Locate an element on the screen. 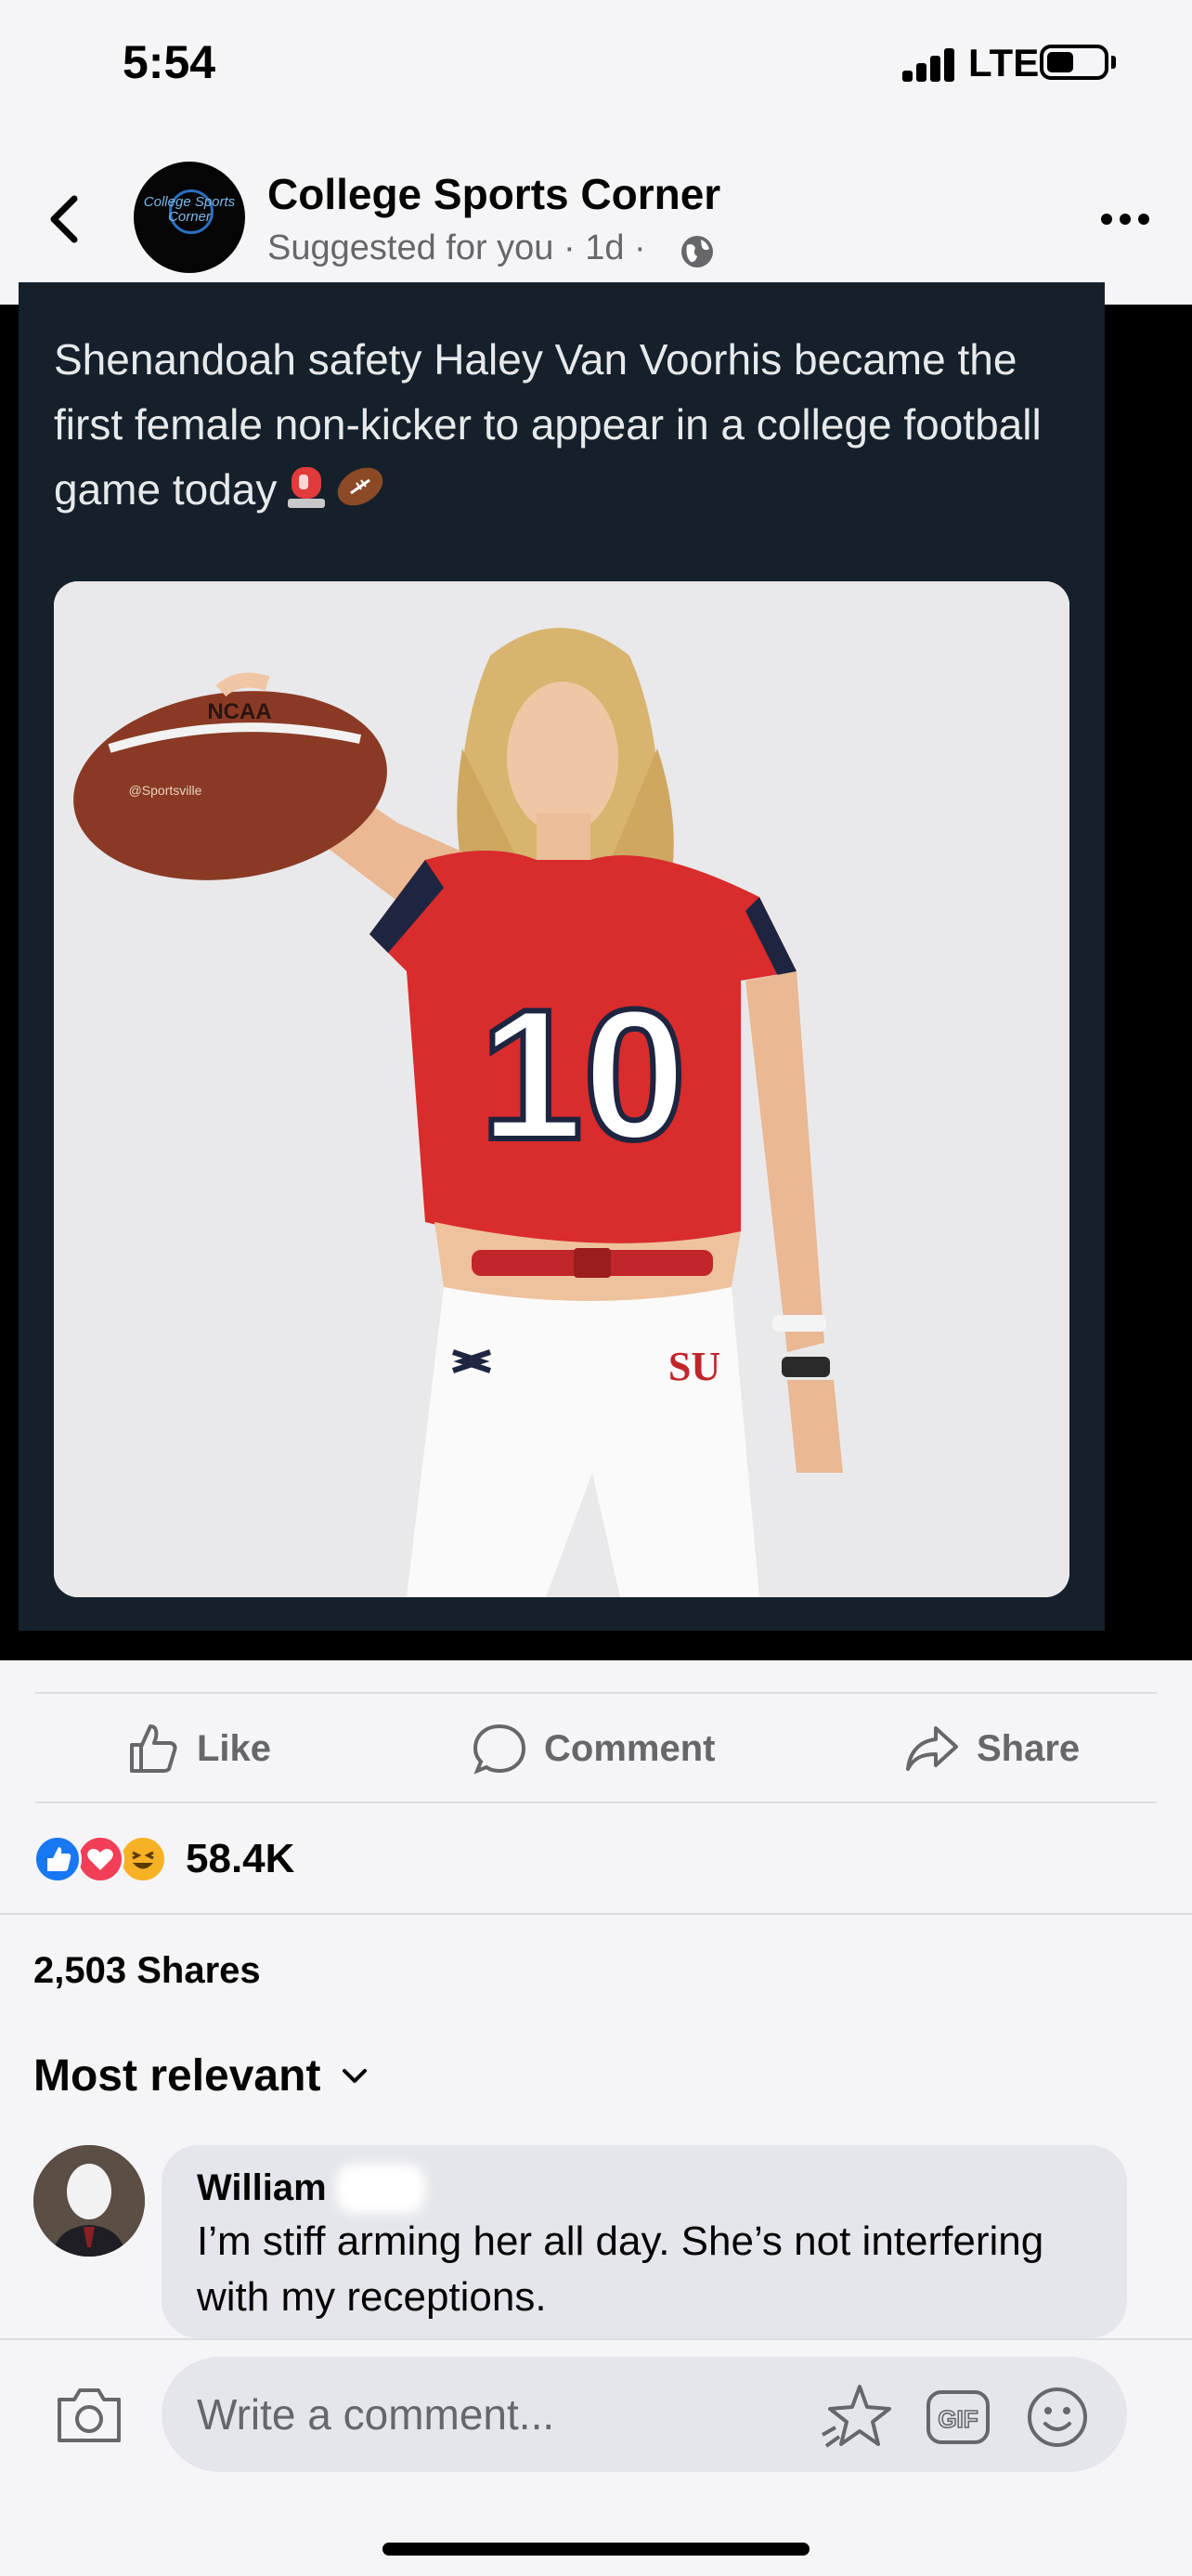  chevron-down-icon is located at coordinates (355, 2075).